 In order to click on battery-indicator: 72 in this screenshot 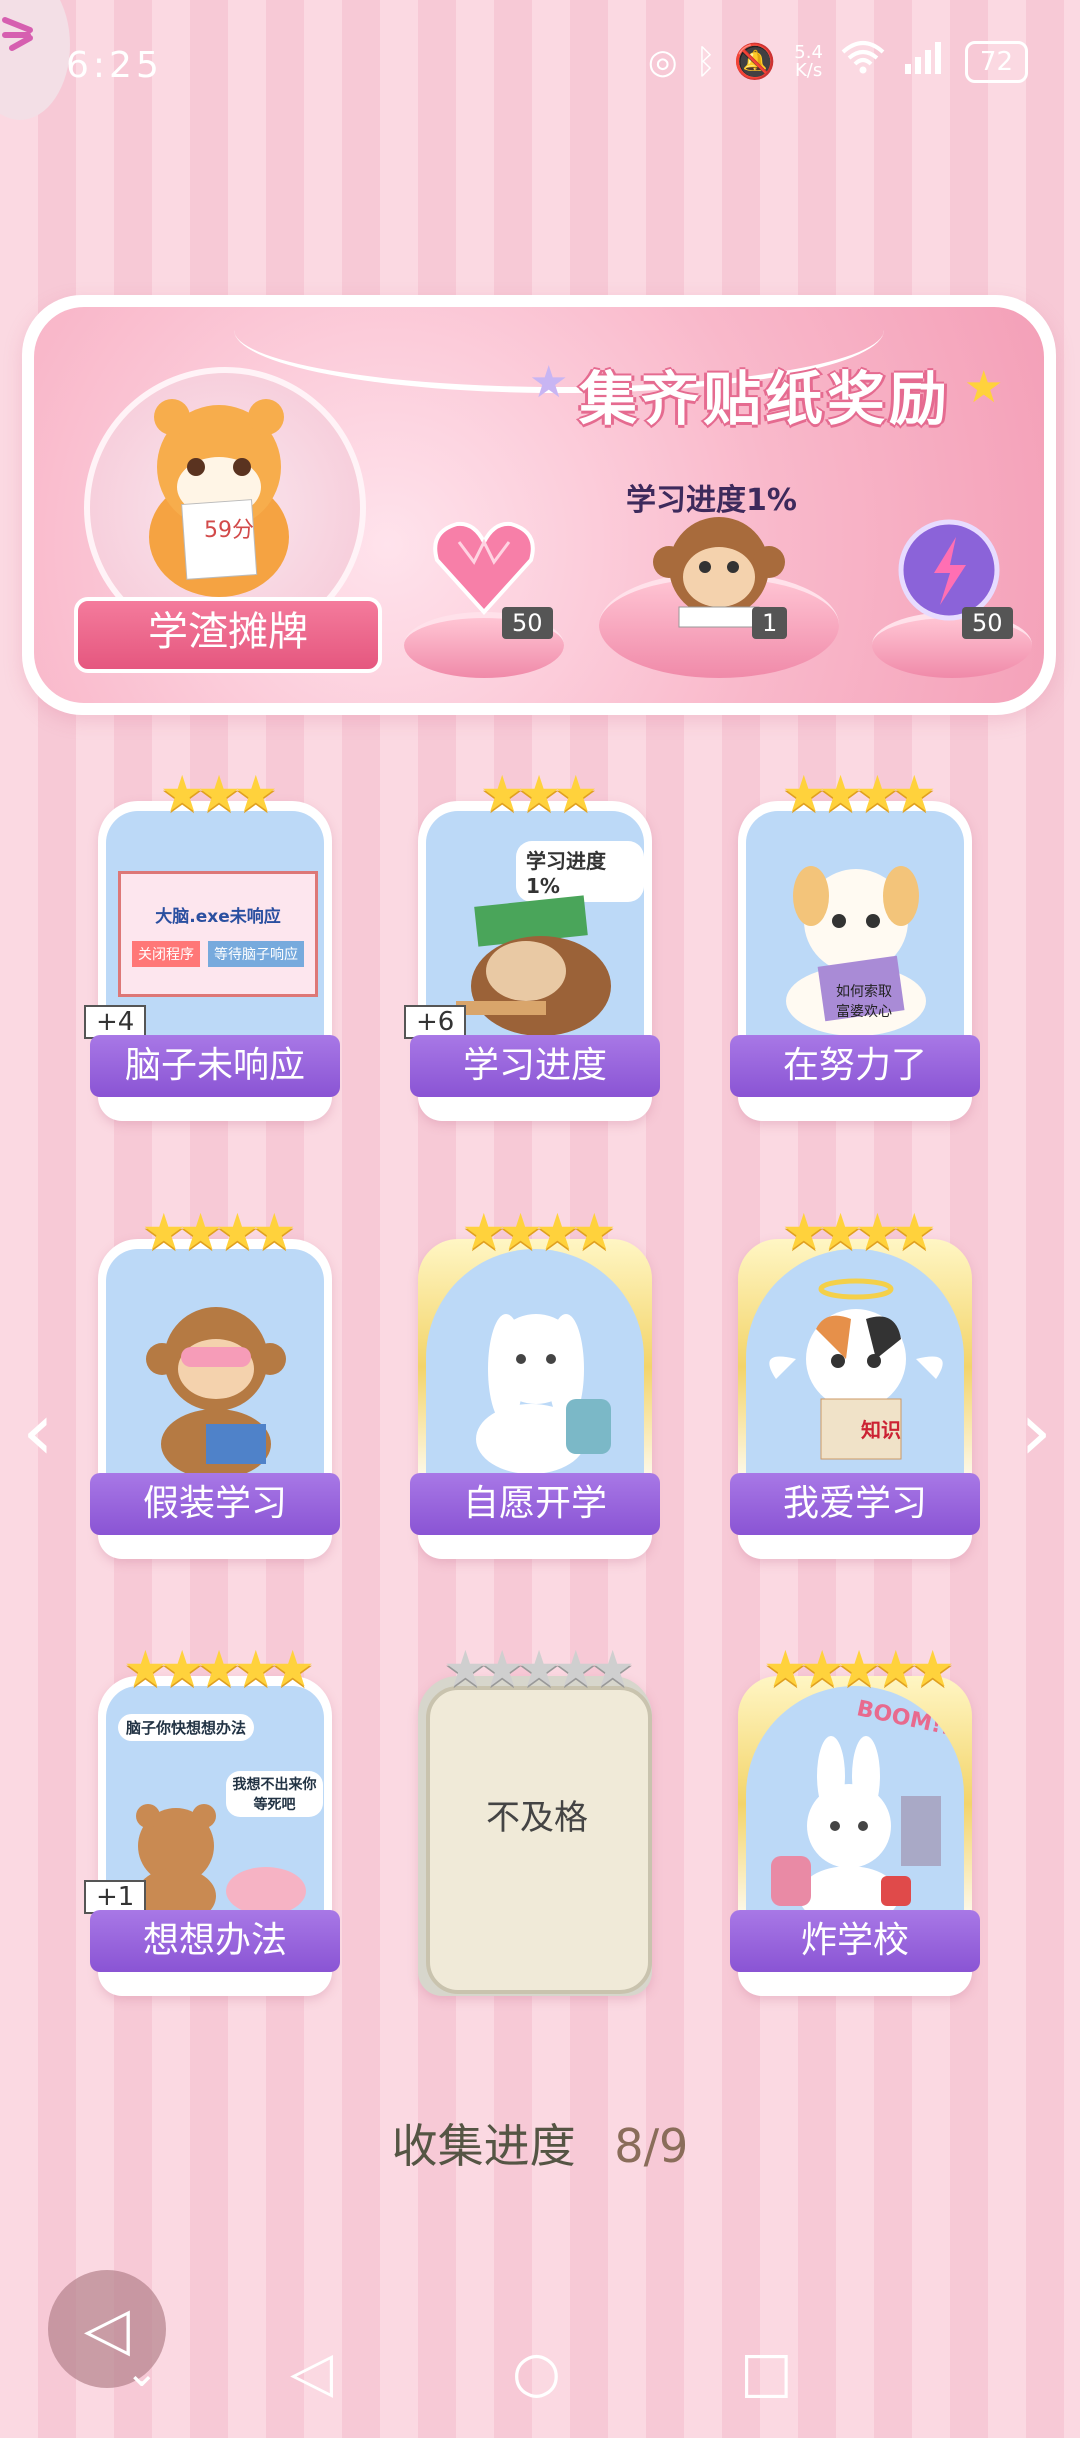, I will do `click(996, 61)`.